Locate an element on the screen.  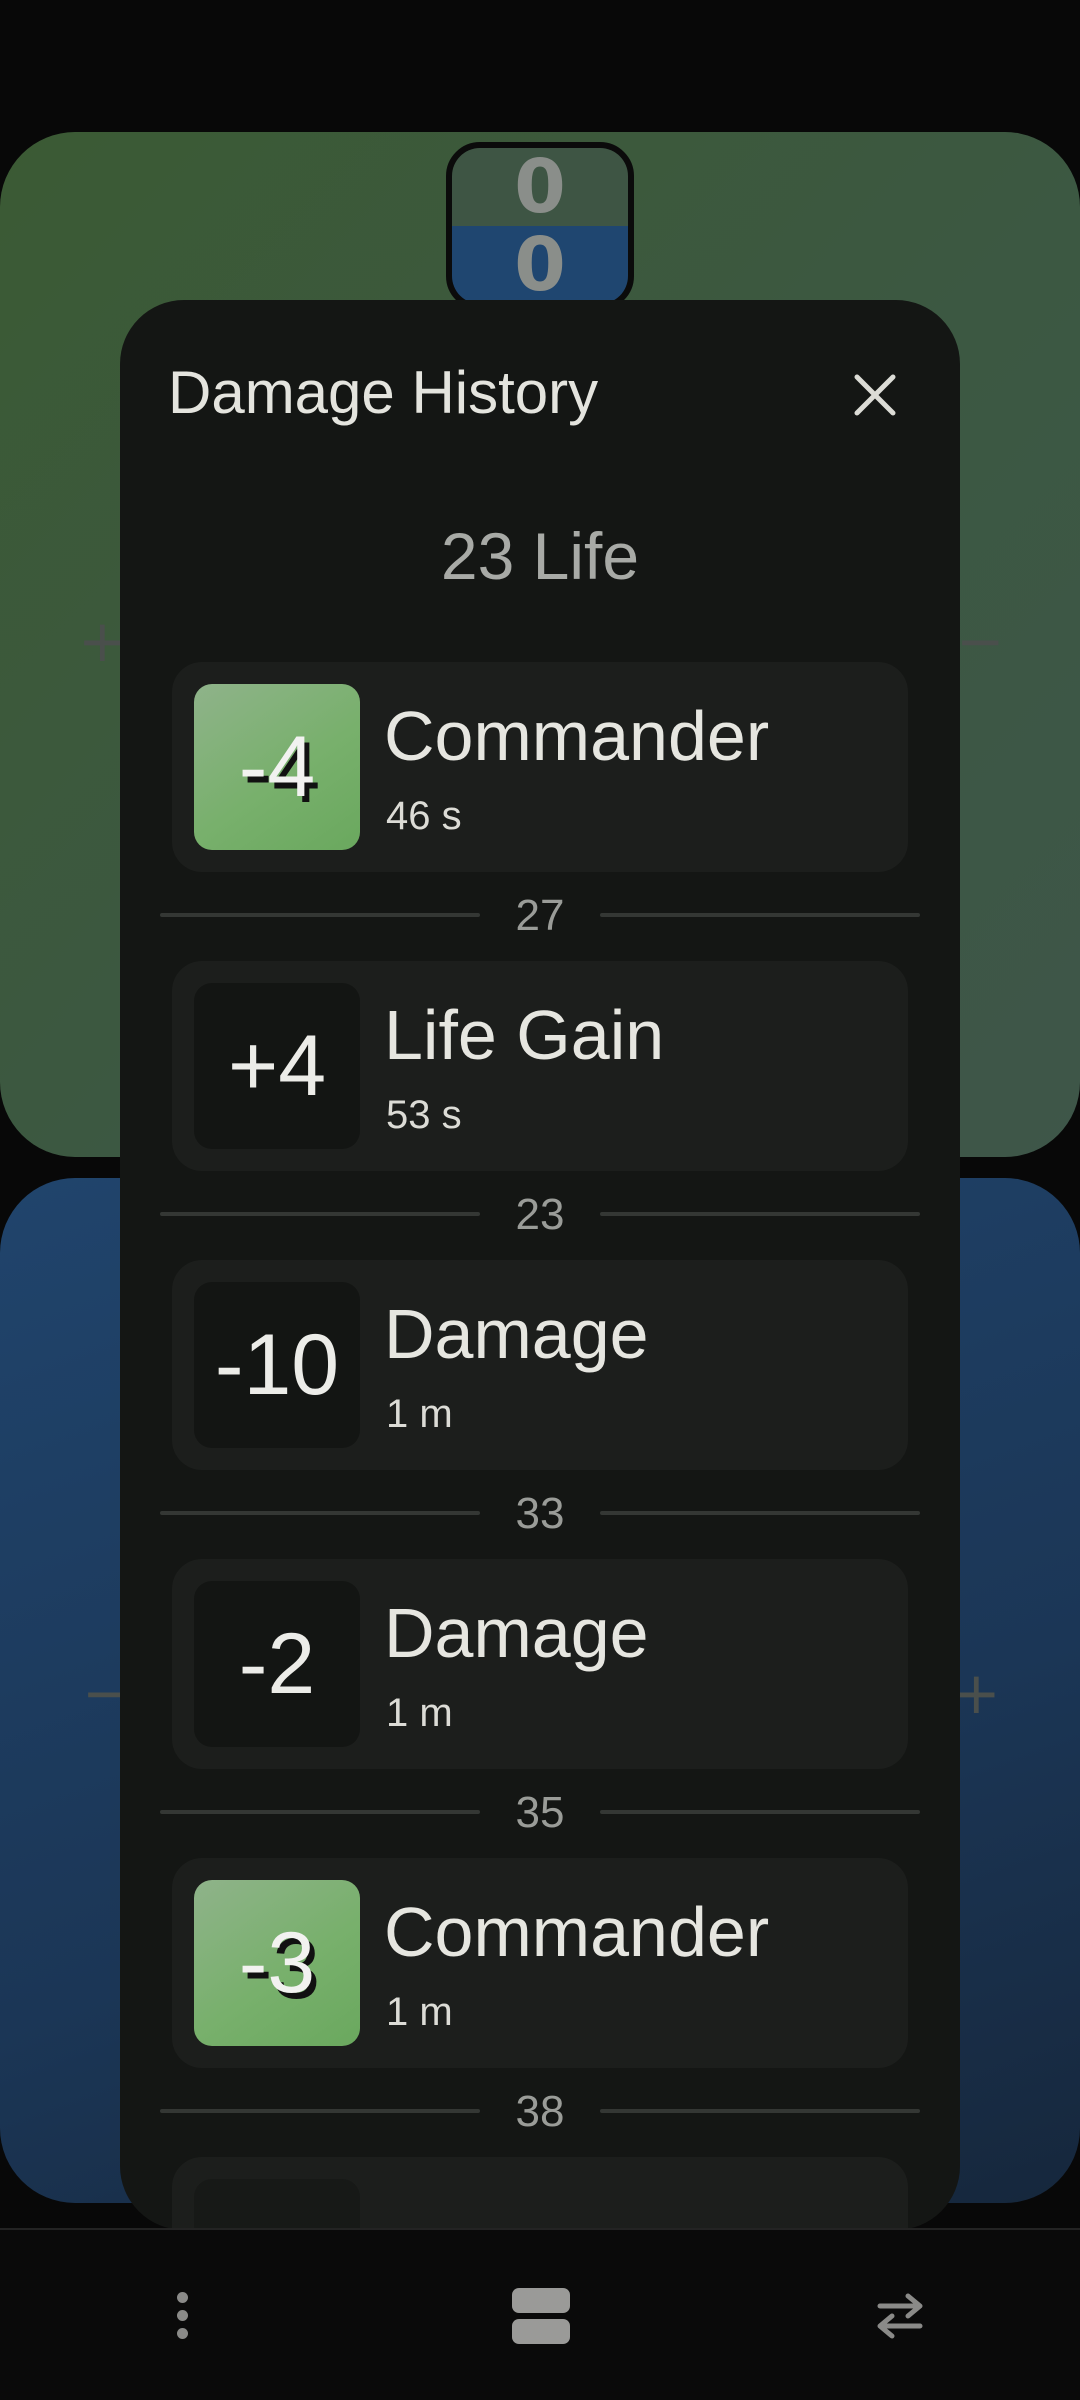
entry-time: 53 s is located at coordinates (424, 1115).